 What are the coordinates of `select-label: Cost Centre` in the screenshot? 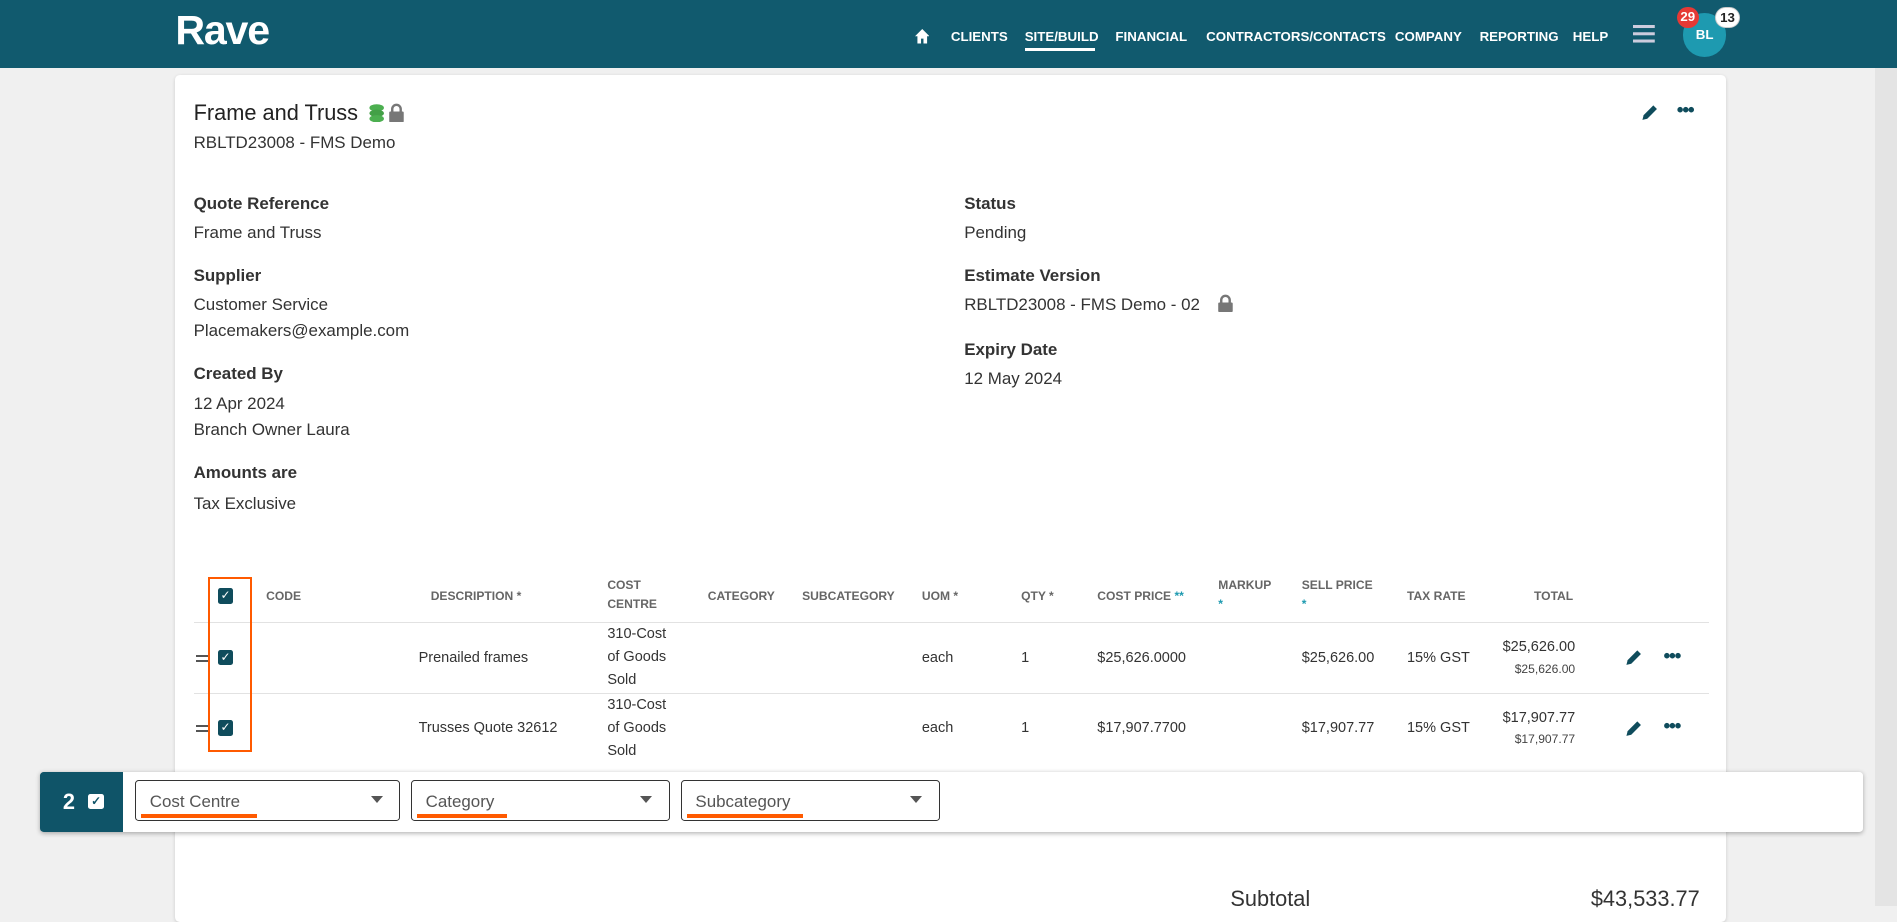 It's located at (195, 802).